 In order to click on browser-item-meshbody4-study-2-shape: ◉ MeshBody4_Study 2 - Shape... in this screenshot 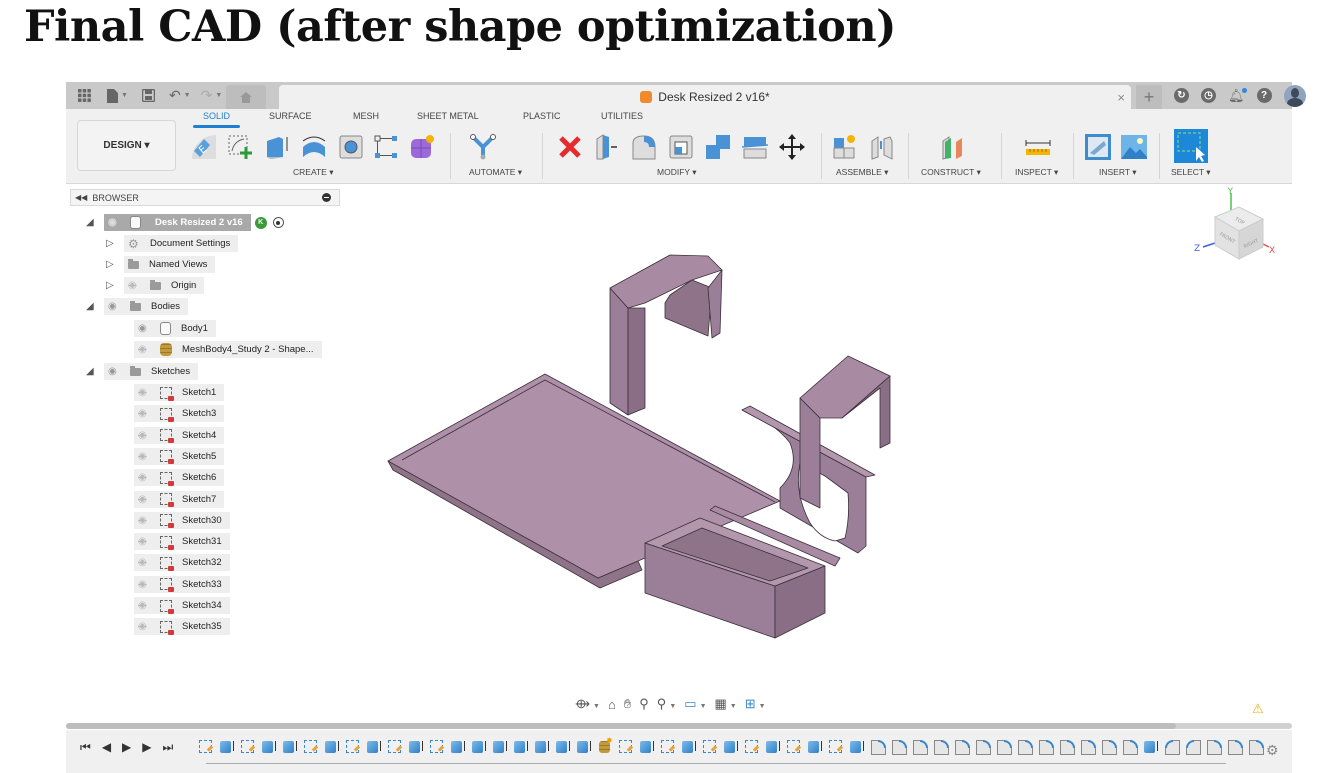, I will do `click(228, 349)`.